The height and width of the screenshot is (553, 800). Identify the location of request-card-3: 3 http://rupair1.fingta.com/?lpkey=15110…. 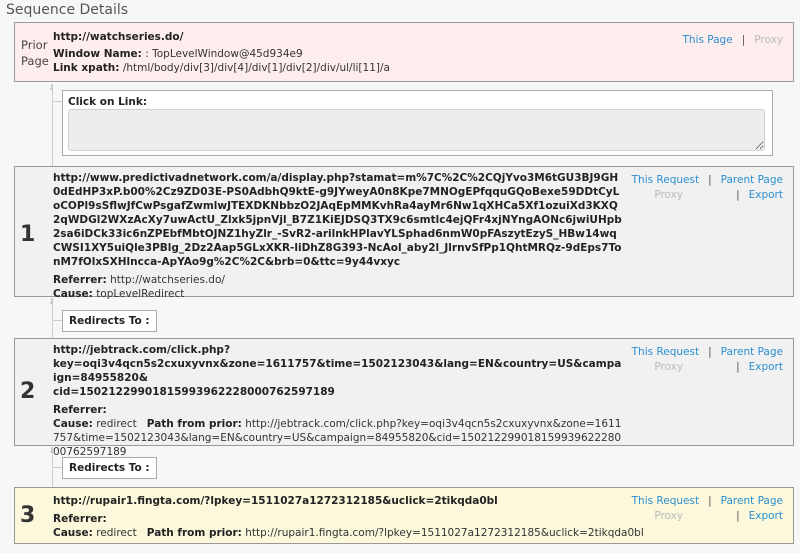
(404, 515).